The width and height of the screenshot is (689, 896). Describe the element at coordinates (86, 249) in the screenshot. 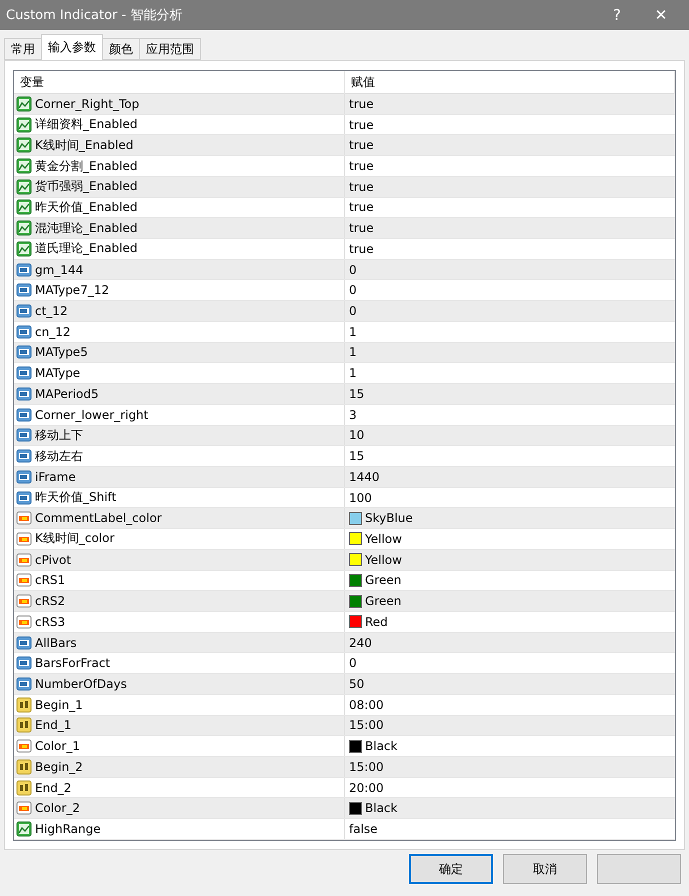

I see `parameter-label: 道氏理论_Enabled` at that location.